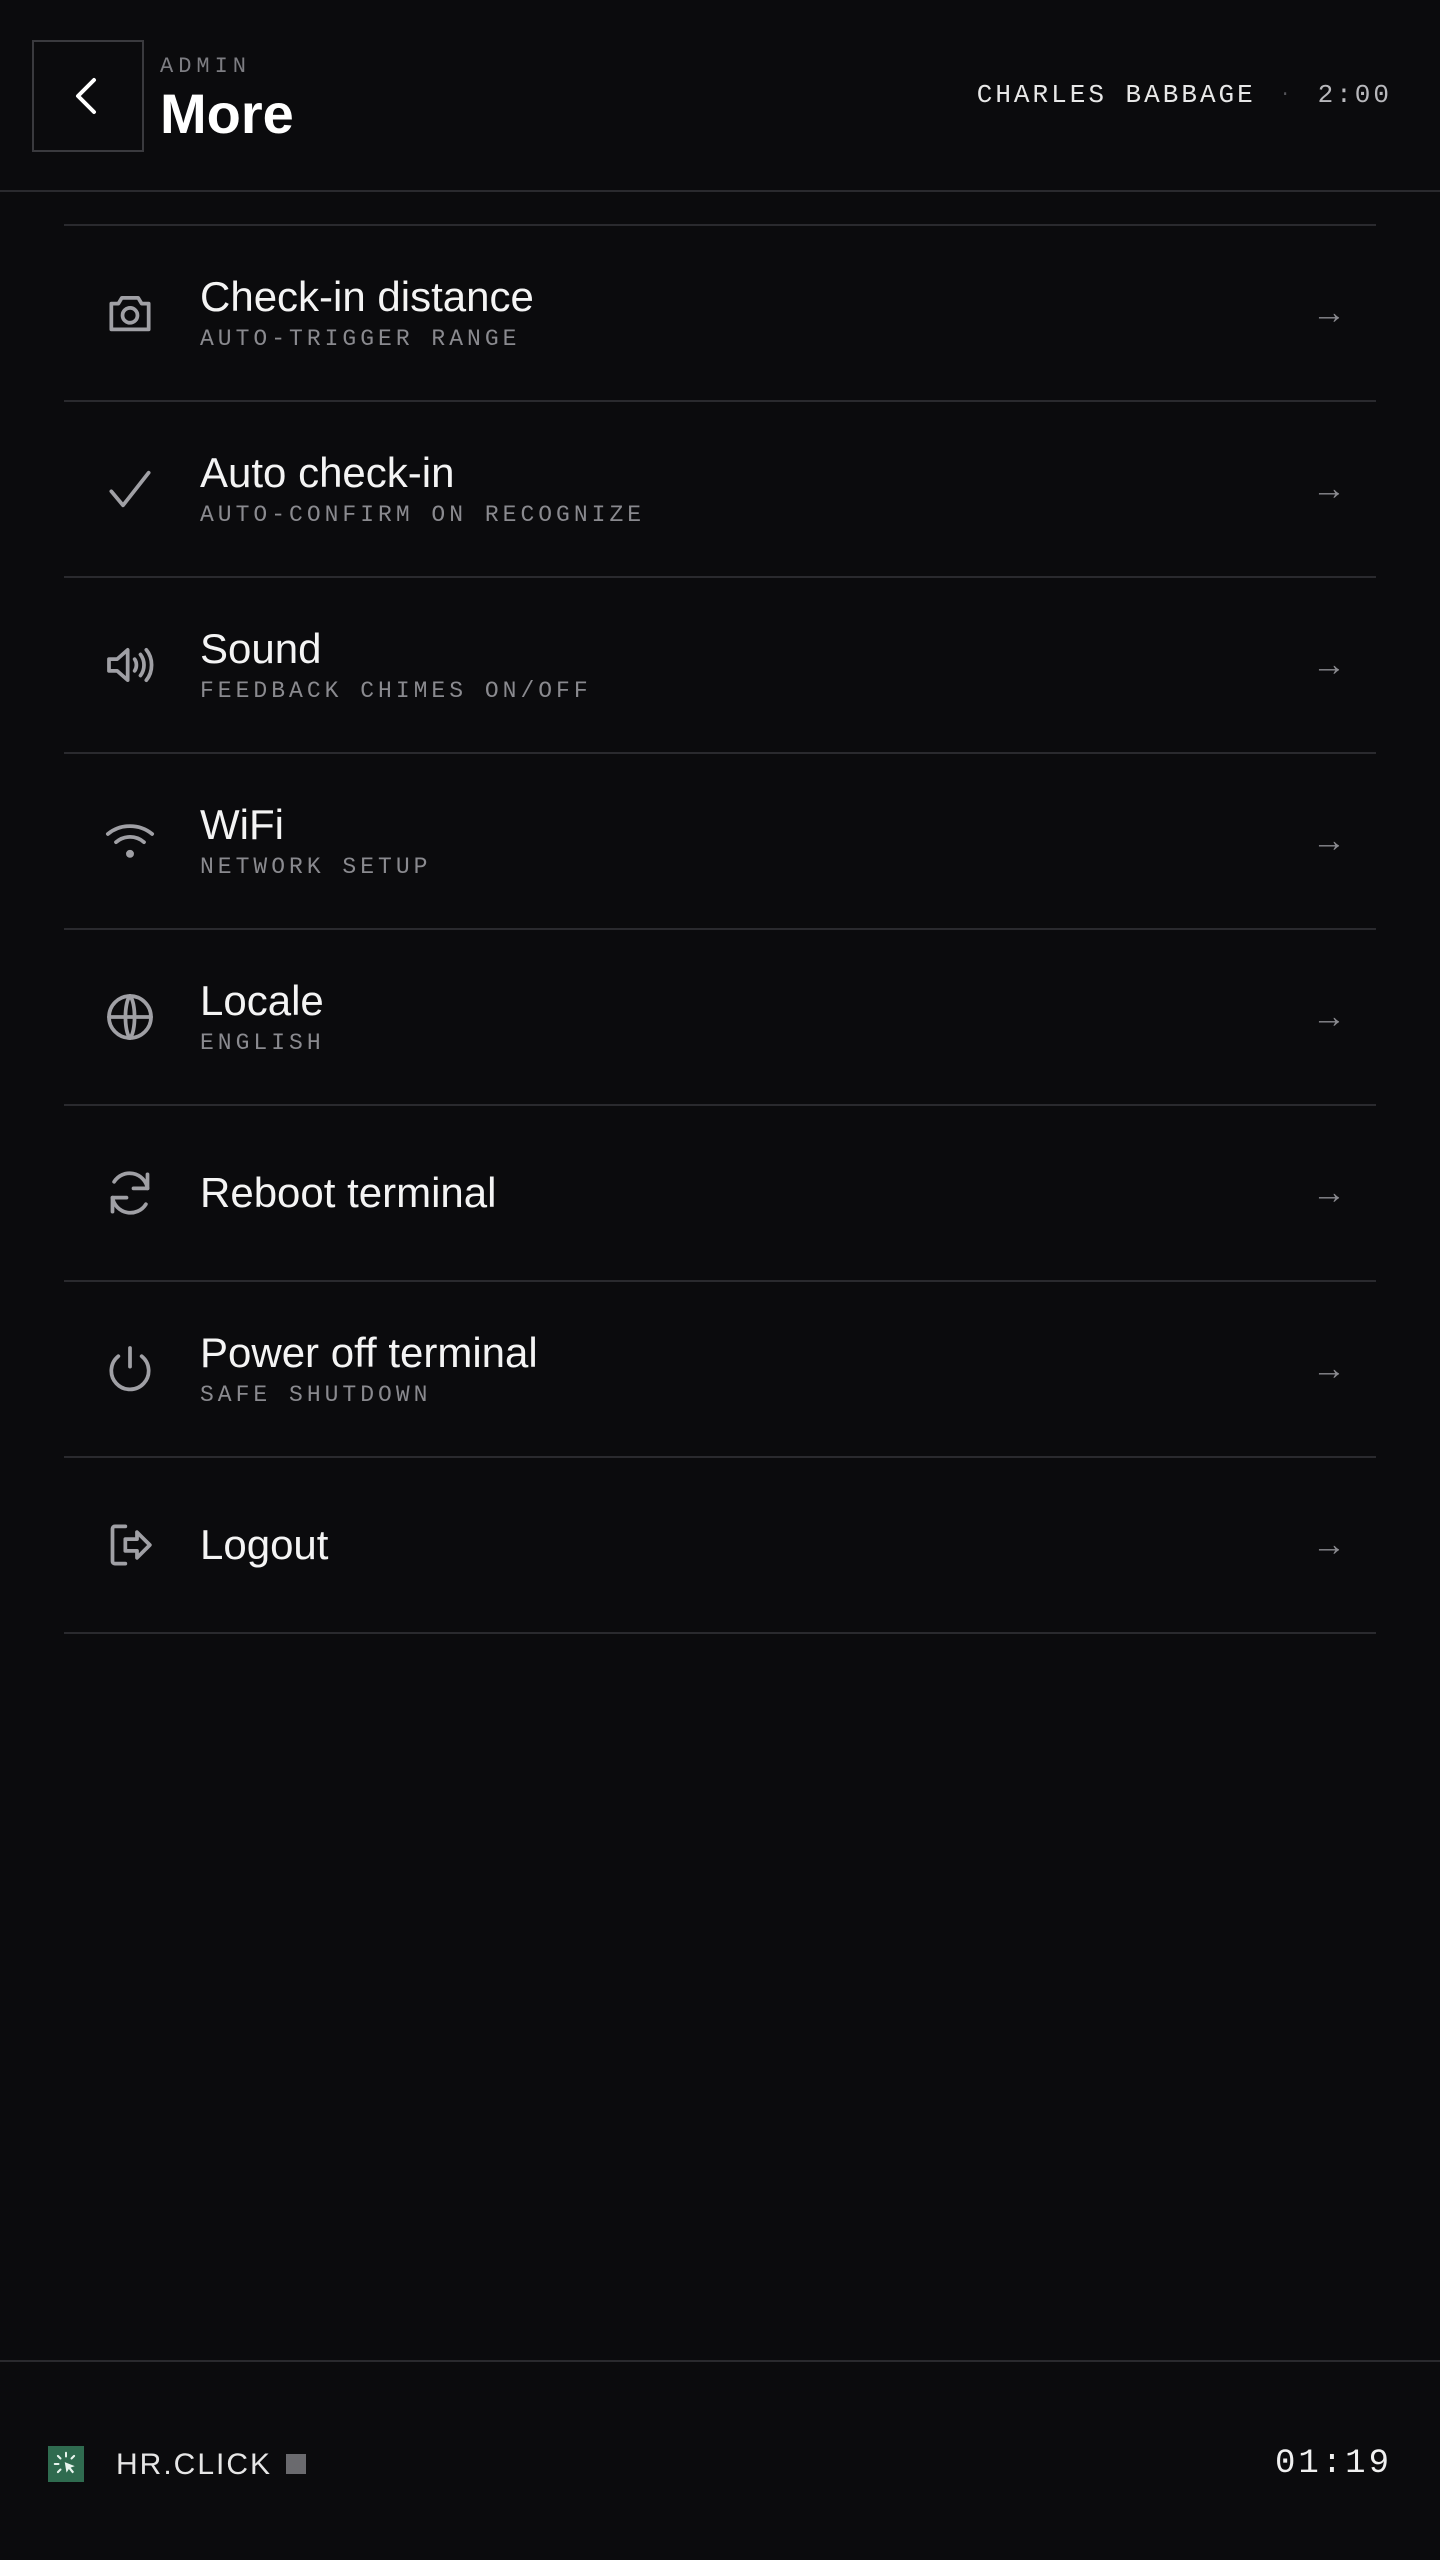 This screenshot has height=2560, width=1440. Describe the element at coordinates (720, 666) in the screenshot. I see `menu-item-sound: Sound FEEDBACK CHIMES ON/OFF →` at that location.